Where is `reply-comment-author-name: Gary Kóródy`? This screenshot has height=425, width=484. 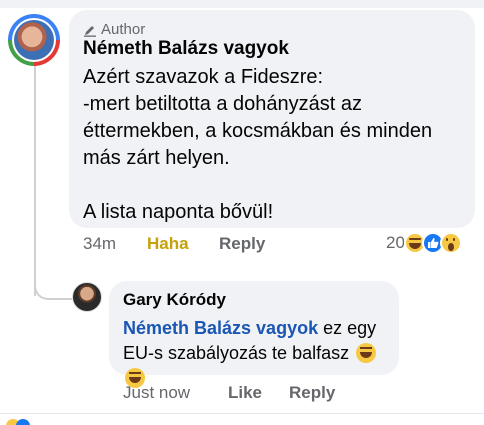
reply-comment-author-name: Gary Kóródy is located at coordinates (174, 300).